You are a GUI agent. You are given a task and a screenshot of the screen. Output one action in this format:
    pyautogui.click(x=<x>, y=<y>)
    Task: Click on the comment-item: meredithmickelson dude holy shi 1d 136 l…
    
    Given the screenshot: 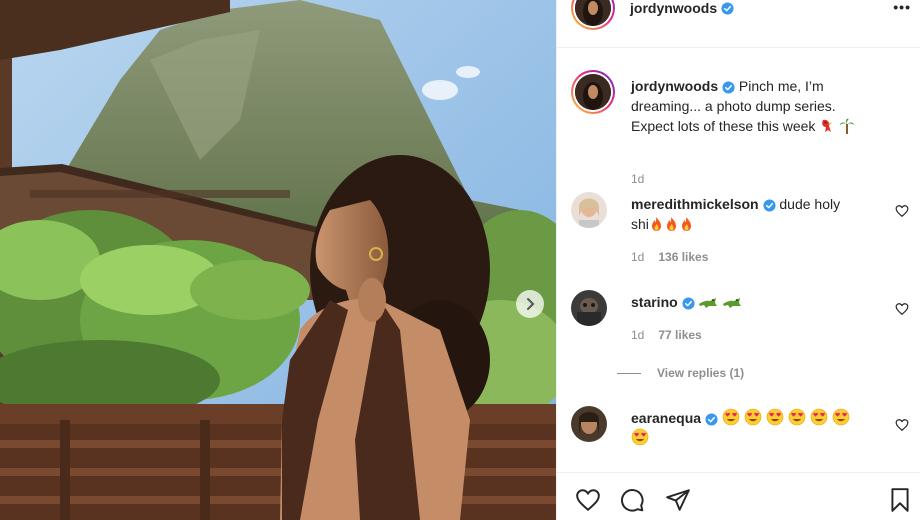 What is the action you would take?
    pyautogui.click(x=741, y=232)
    